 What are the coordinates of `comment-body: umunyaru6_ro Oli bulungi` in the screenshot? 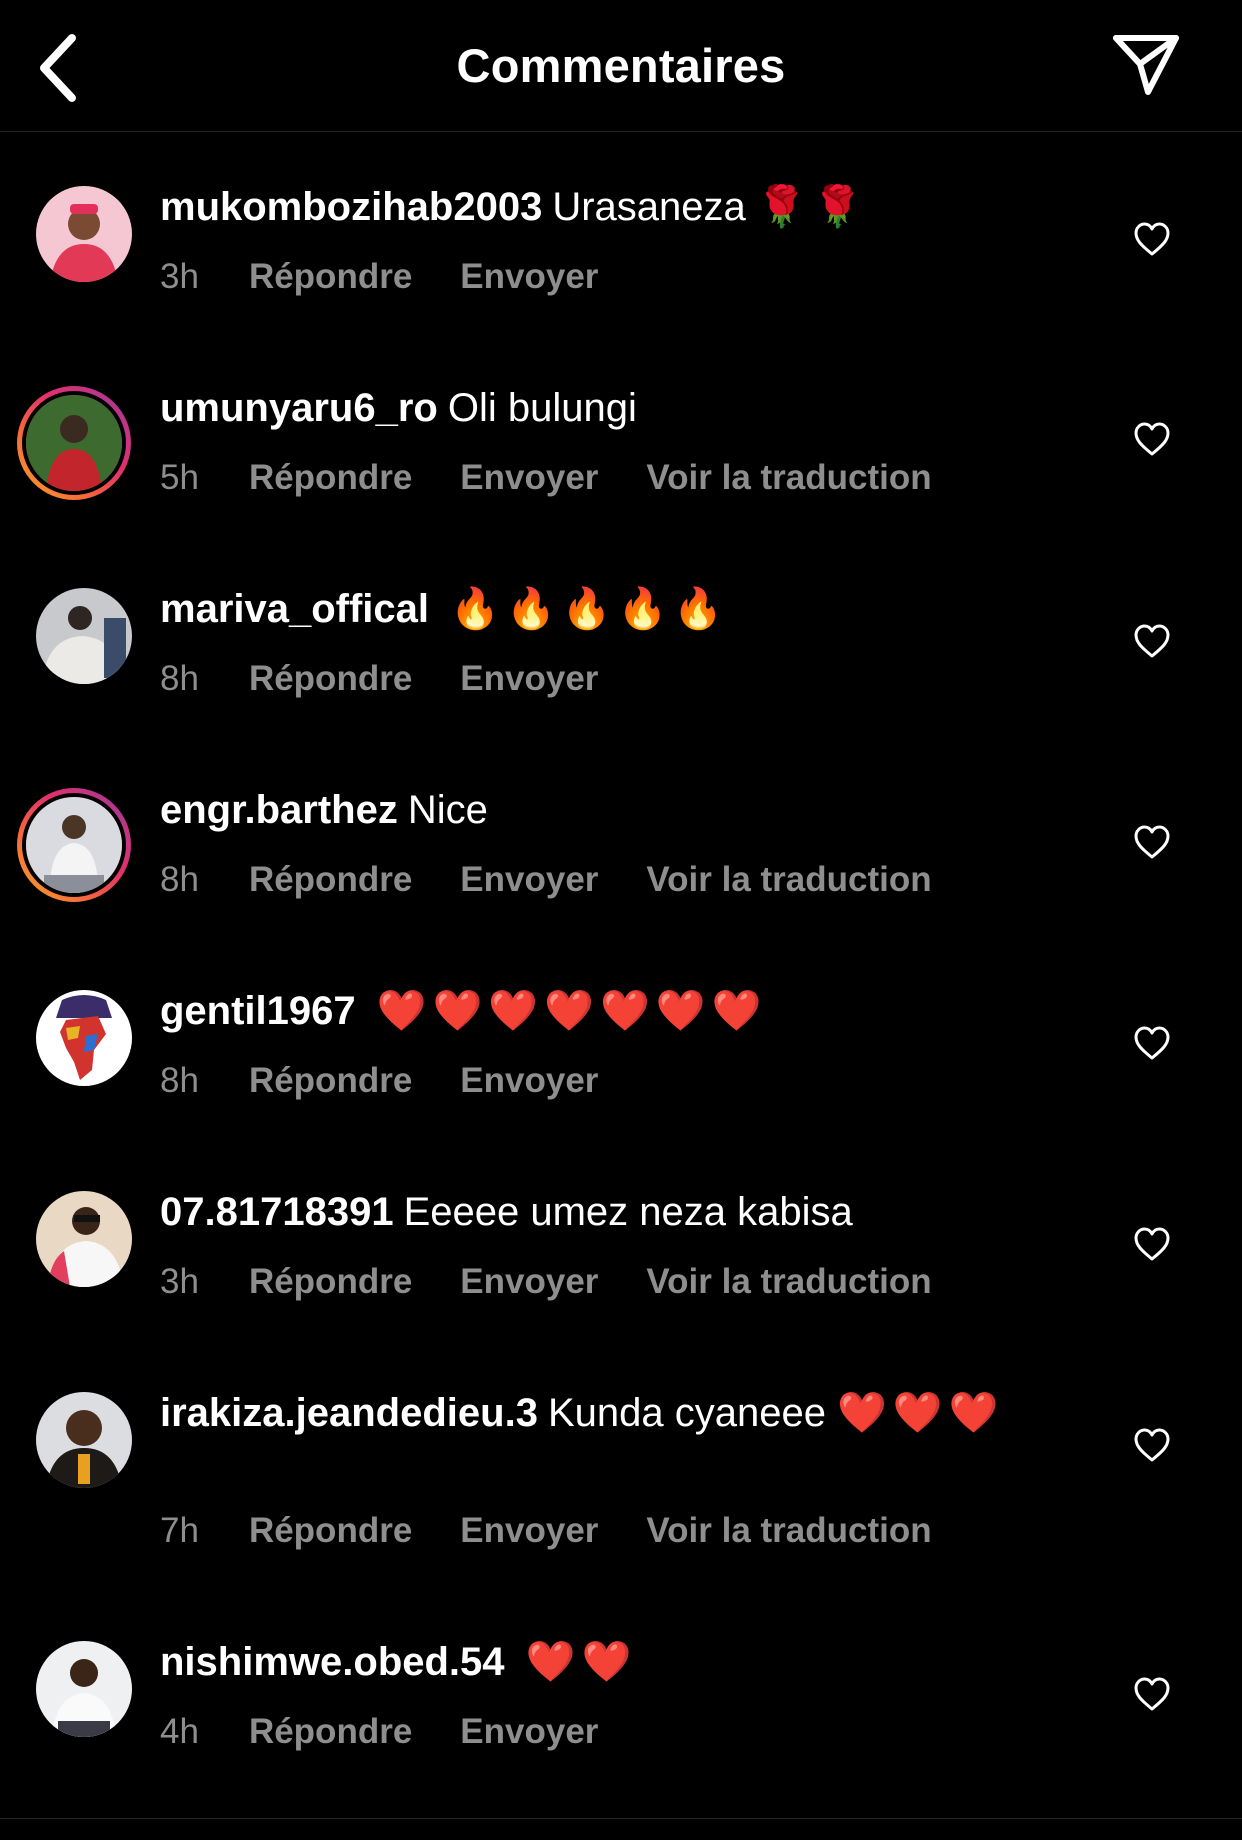 It's located at (610, 408).